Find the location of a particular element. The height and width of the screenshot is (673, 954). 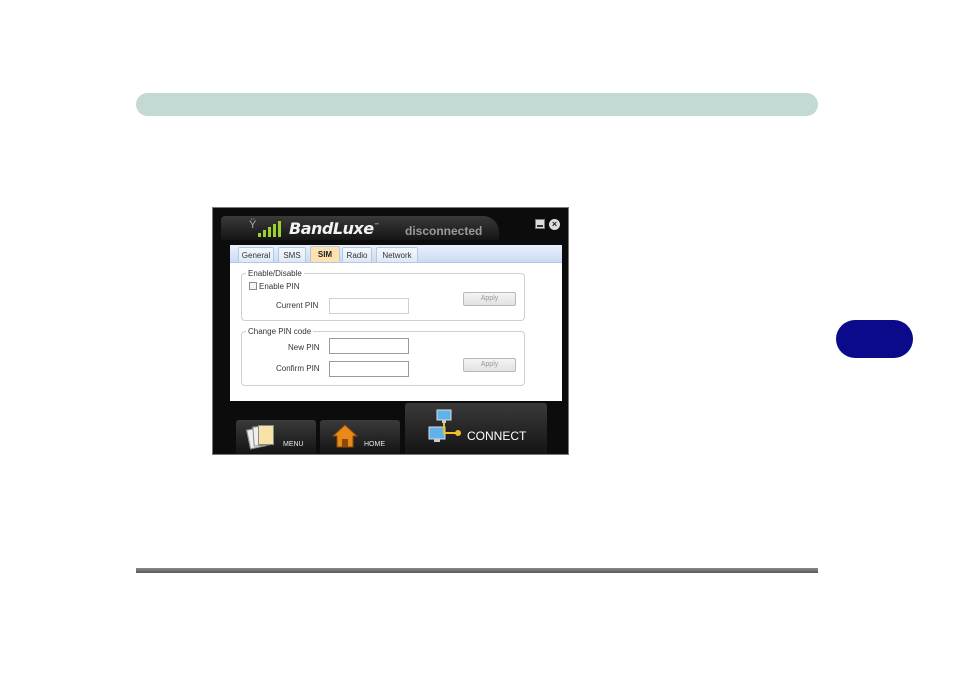

tab-network: Network is located at coordinates (397, 254).